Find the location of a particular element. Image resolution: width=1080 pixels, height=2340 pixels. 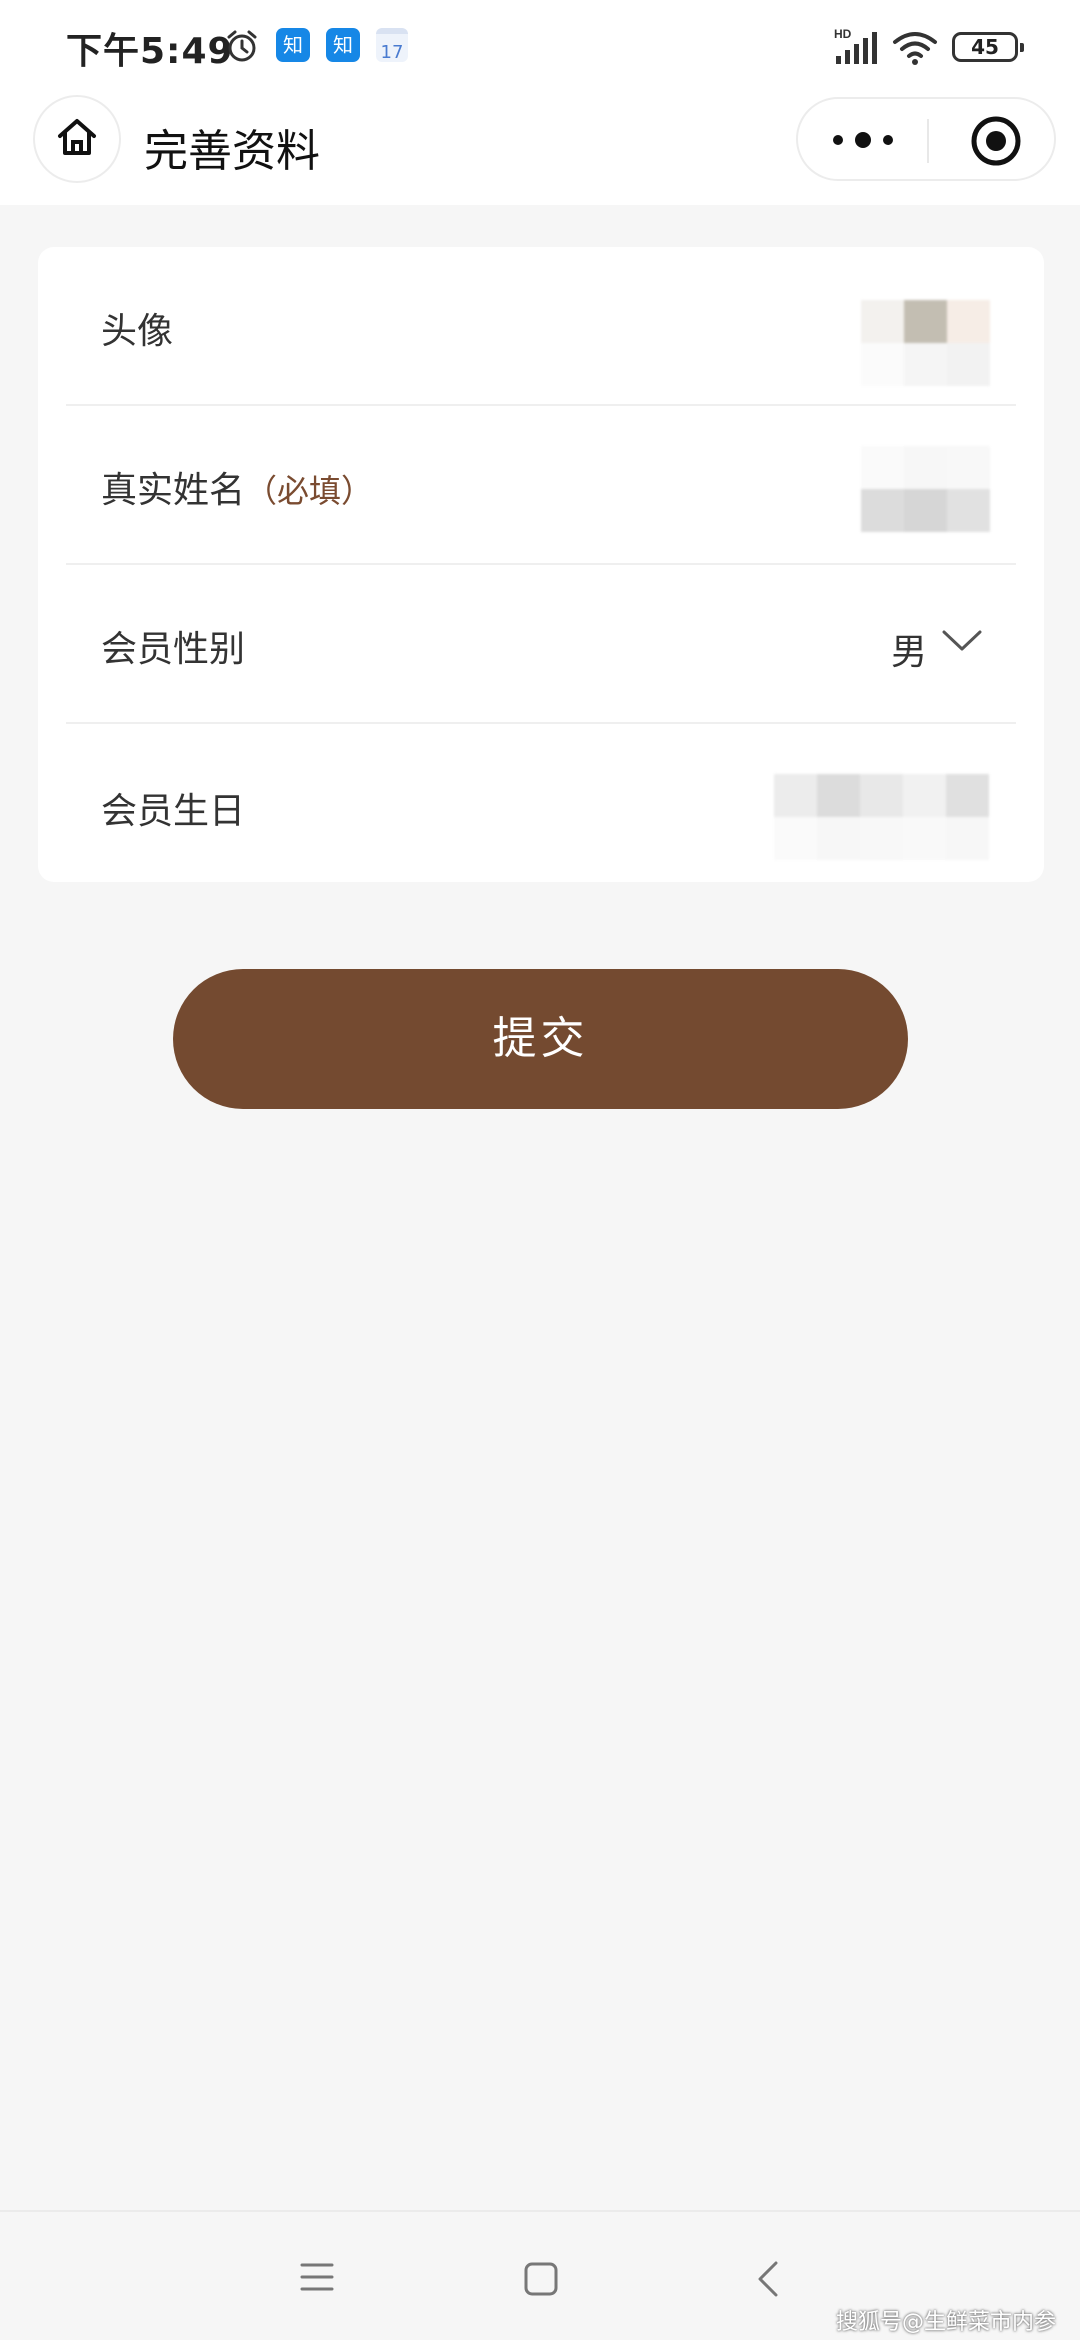

home-button is located at coordinates (77, 139).